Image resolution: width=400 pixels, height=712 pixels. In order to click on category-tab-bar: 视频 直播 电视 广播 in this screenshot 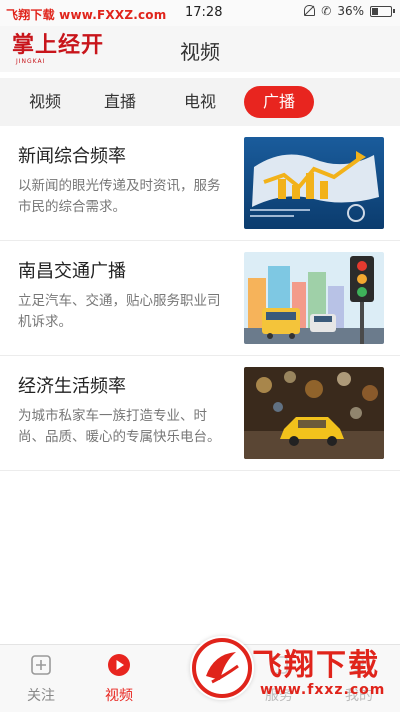, I will do `click(200, 102)`.